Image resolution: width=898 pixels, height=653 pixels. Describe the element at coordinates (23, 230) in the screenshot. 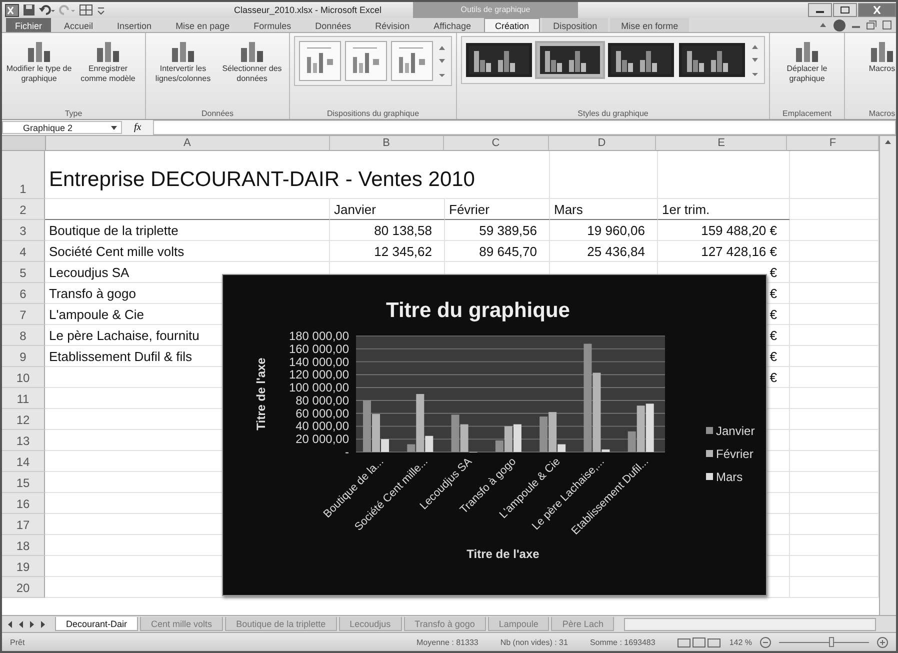

I see `row-header: 3` at that location.